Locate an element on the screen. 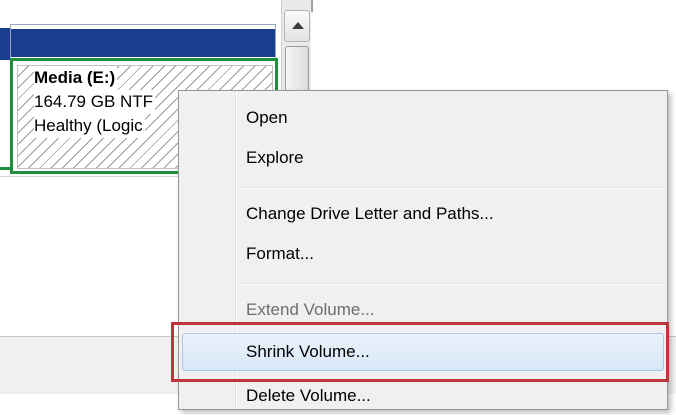 This screenshot has width=676, height=415. annotation-highlight-box is located at coordinates (420, 352).